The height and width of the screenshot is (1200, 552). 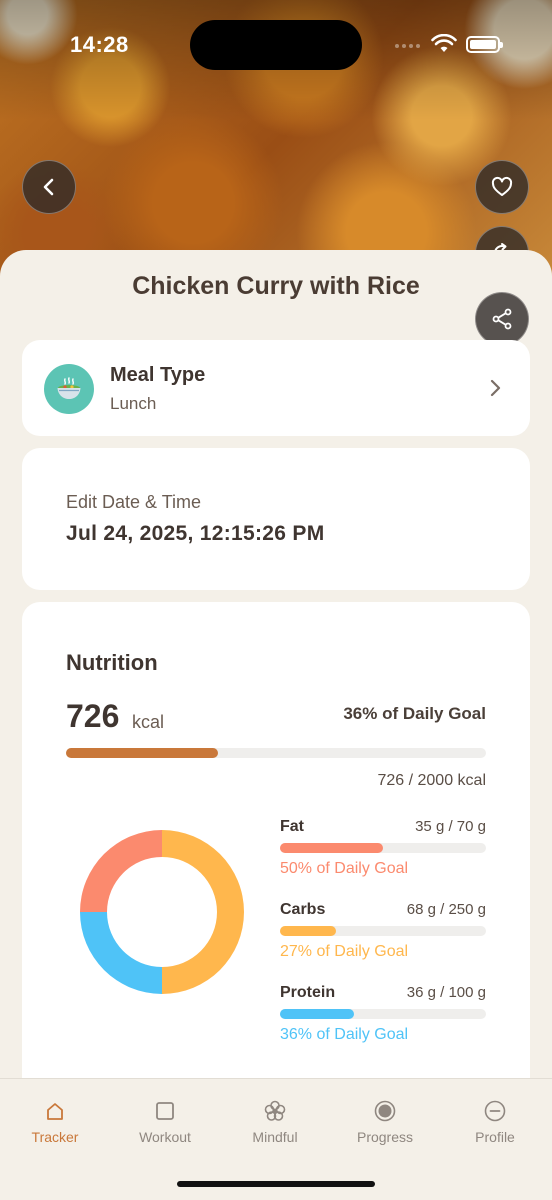 I want to click on calories-goal-percent: 36% of Daily Goal, so click(x=414, y=713).